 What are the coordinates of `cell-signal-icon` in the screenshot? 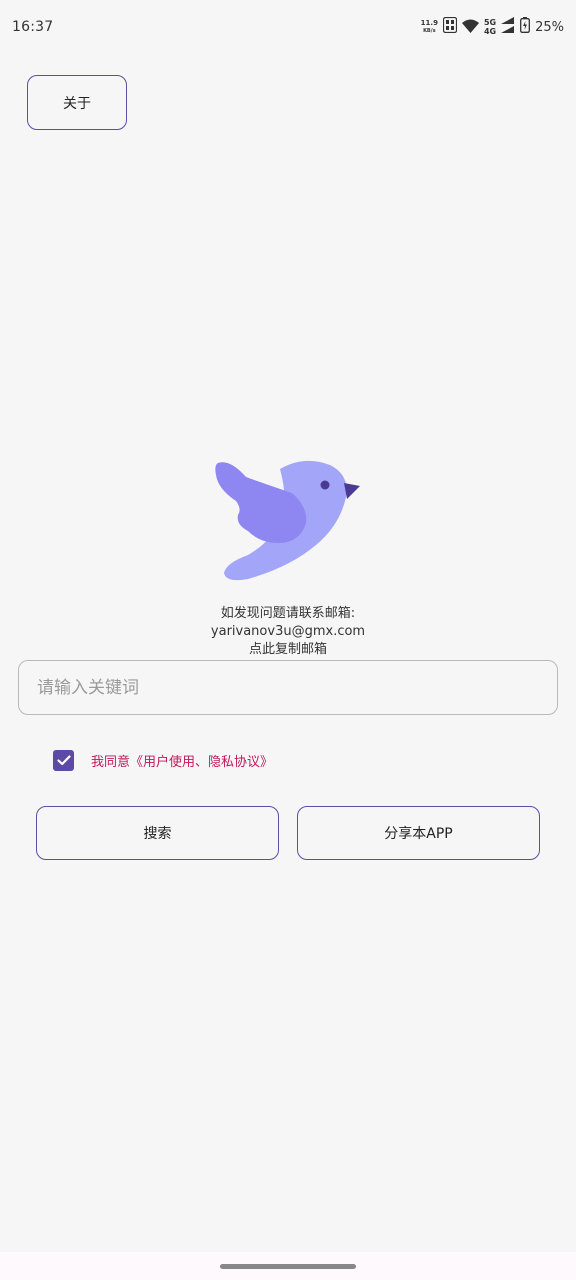 It's located at (508, 27).